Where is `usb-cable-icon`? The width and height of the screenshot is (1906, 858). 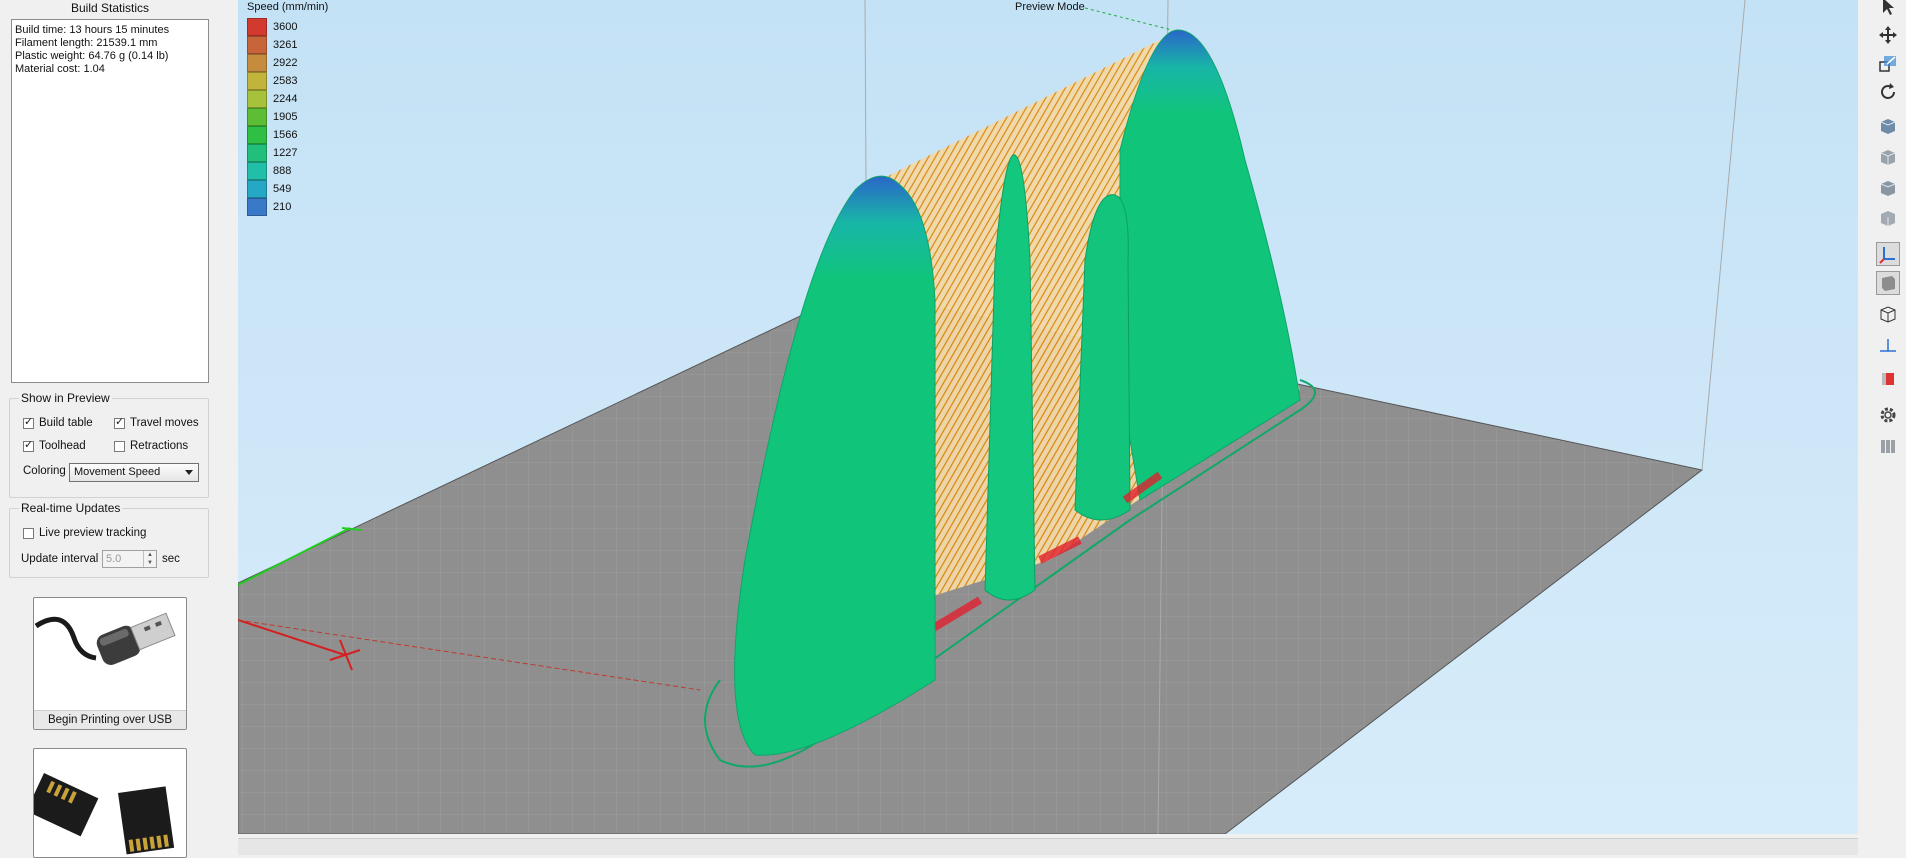 usb-cable-icon is located at coordinates (105, 638).